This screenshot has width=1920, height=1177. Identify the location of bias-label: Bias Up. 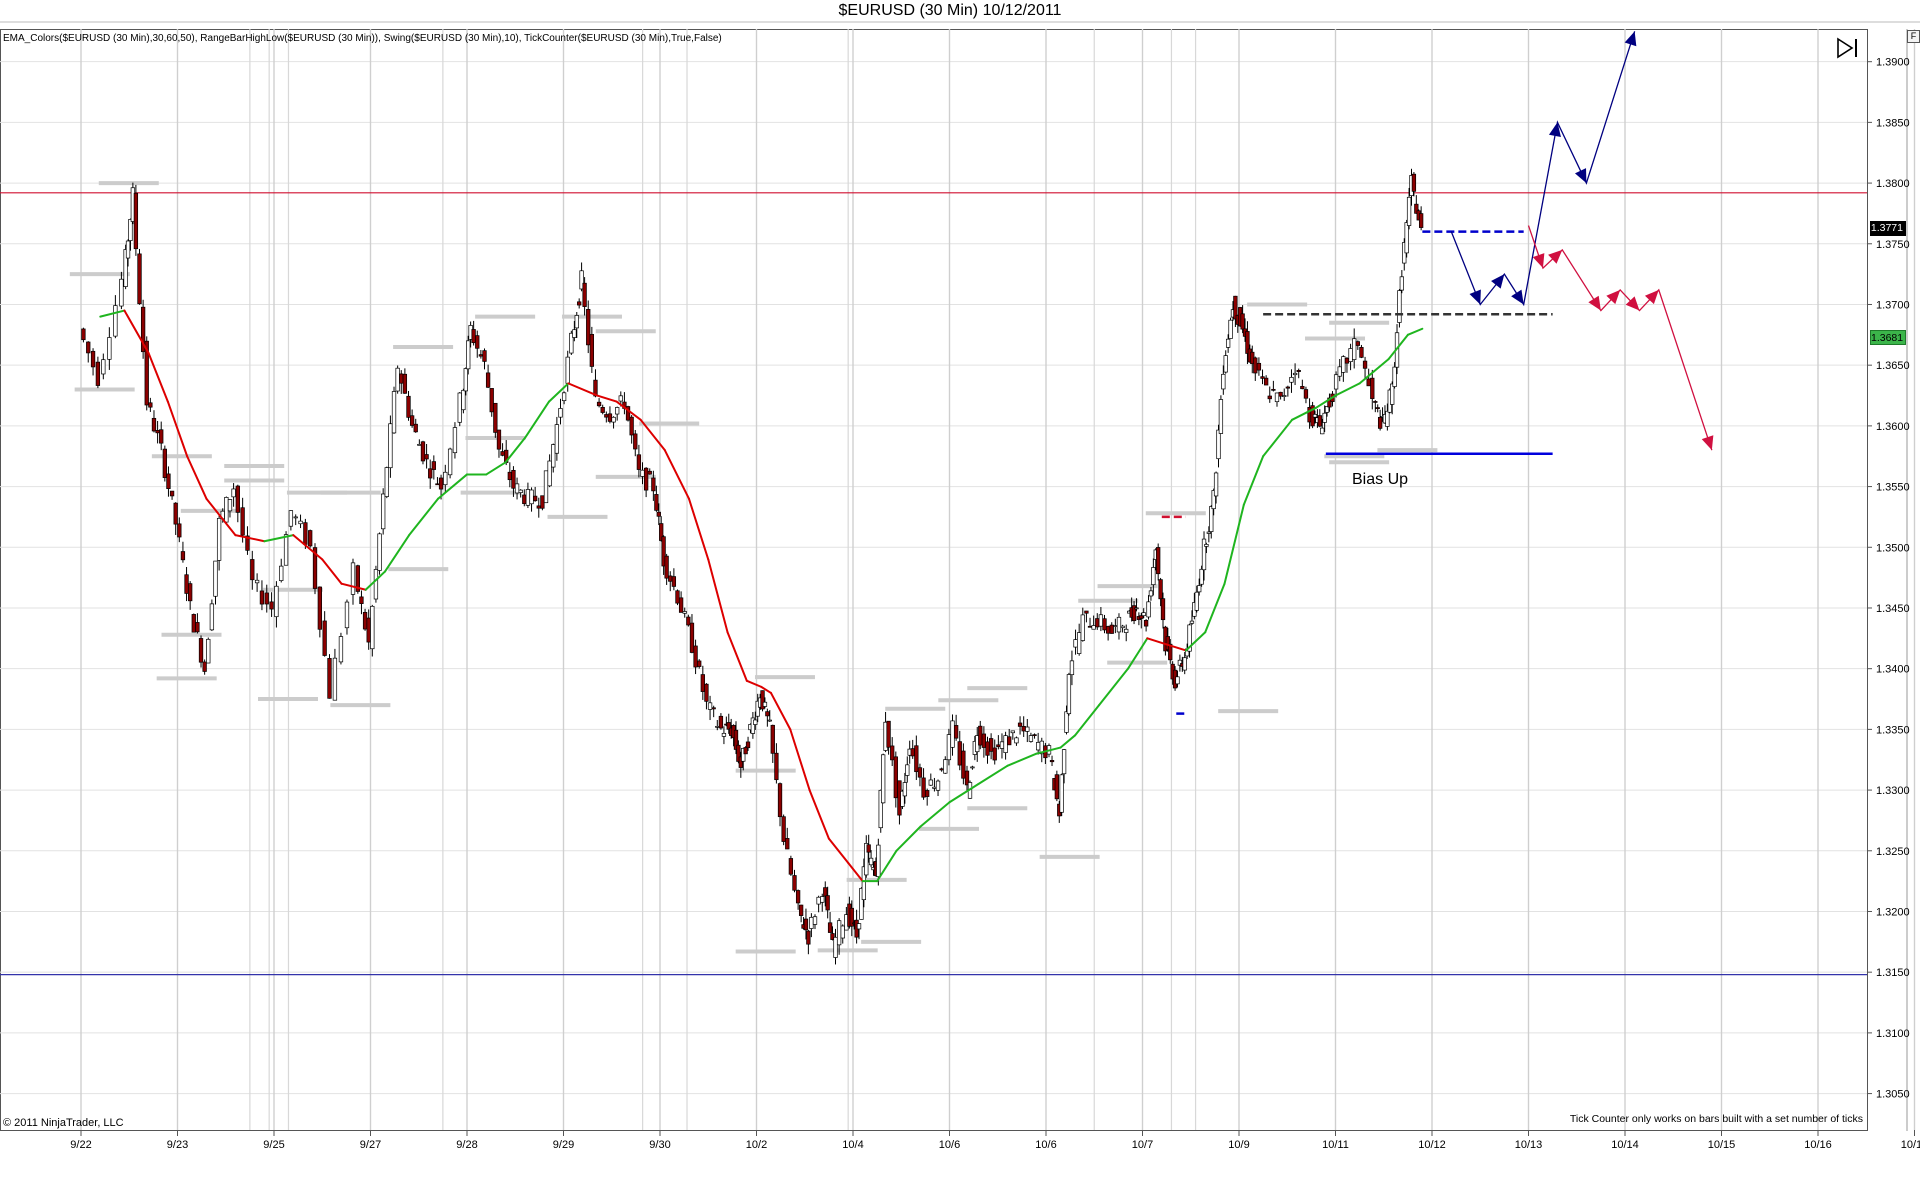
(1380, 479).